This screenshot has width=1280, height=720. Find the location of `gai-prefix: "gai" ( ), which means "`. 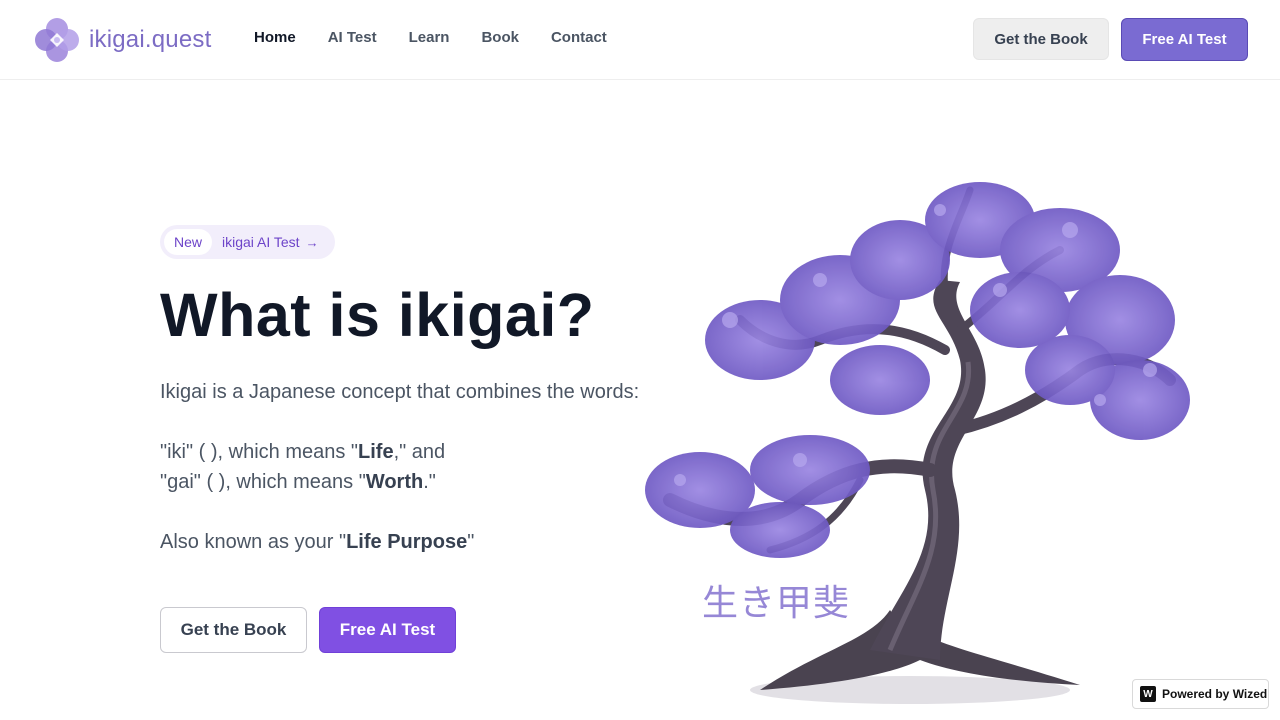

gai-prefix: "gai" ( ), which means " is located at coordinates (263, 482).